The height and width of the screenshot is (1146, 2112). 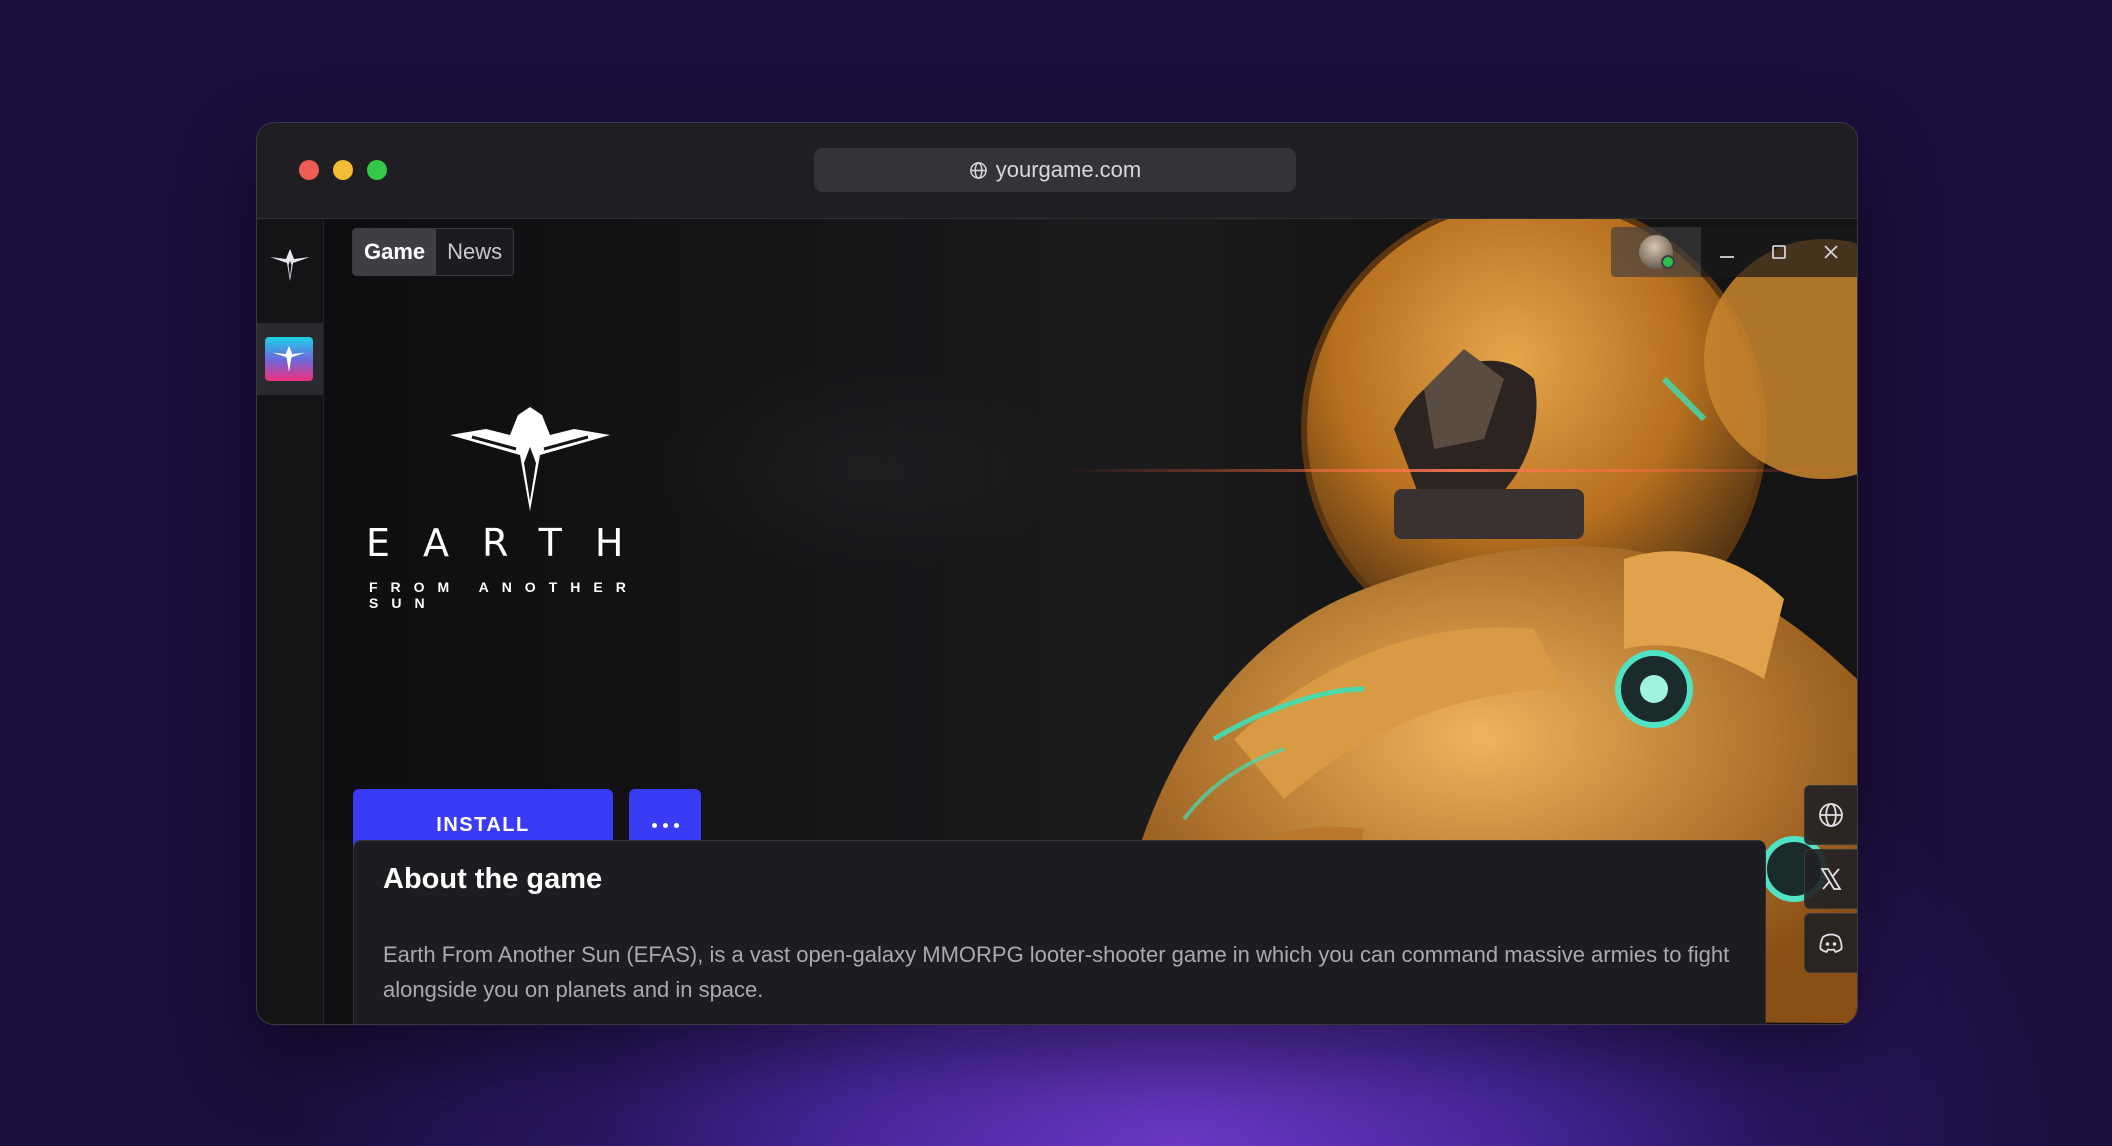 I want to click on close-icon, so click(x=1831, y=252).